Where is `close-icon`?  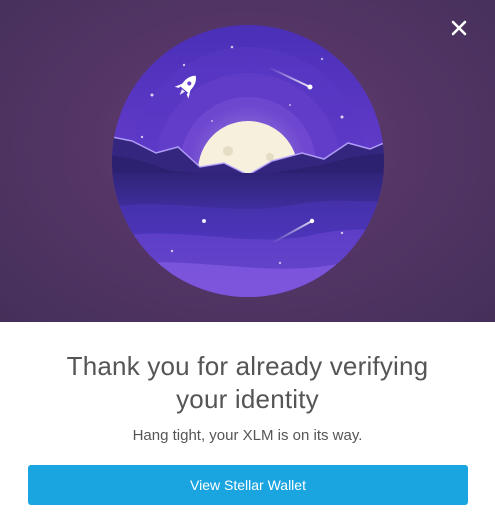 close-icon is located at coordinates (459, 28).